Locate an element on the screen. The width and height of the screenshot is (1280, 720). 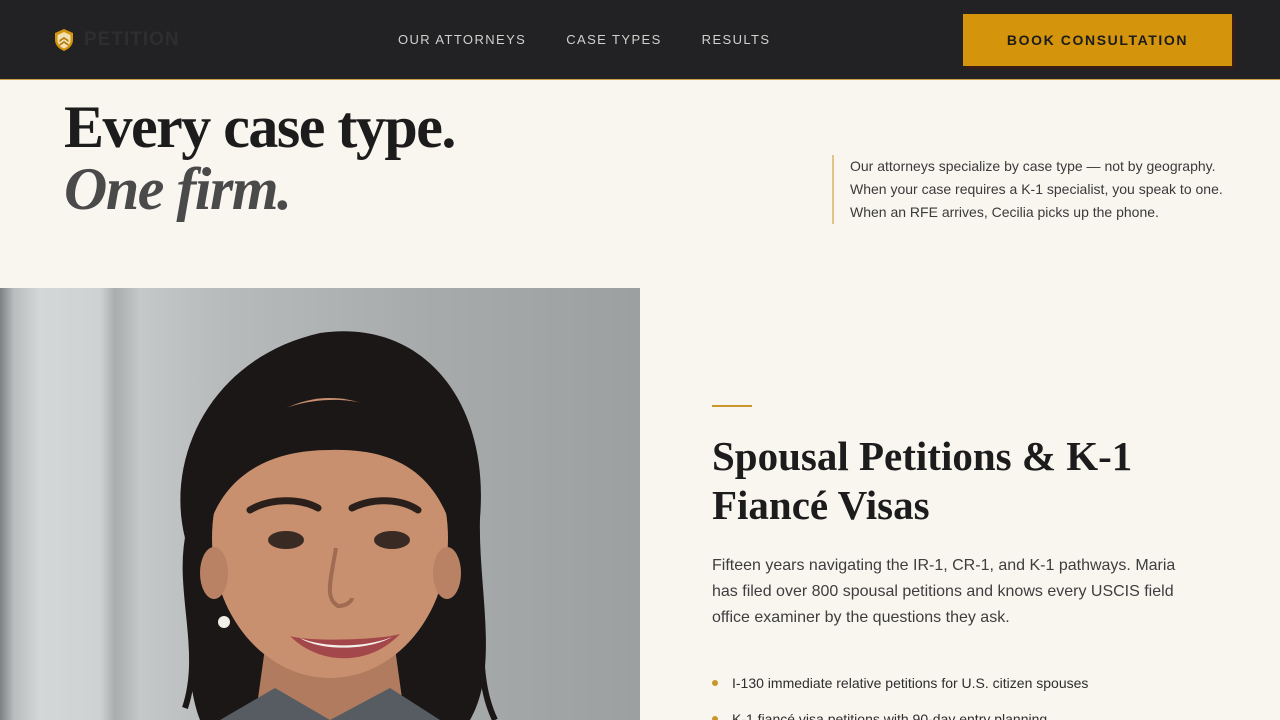
nav-link-results: RESULTS is located at coordinates (736, 39).